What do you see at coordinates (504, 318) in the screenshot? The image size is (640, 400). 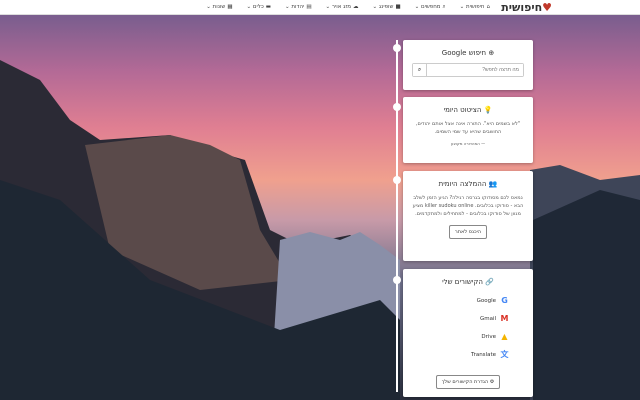 I see `gmail-icon: M` at bounding box center [504, 318].